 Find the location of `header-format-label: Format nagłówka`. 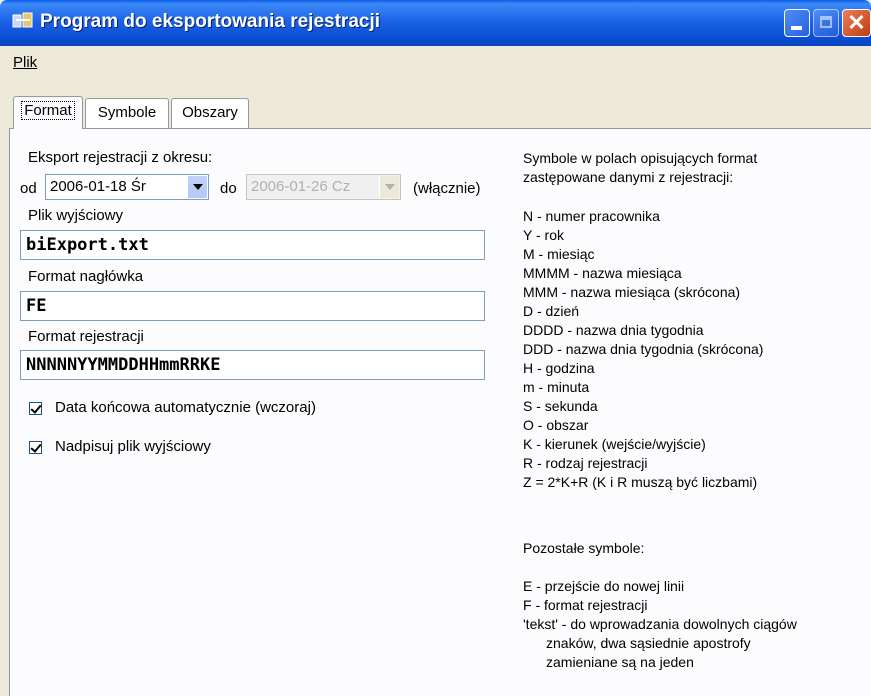

header-format-label: Format nagłówka is located at coordinates (86, 276).